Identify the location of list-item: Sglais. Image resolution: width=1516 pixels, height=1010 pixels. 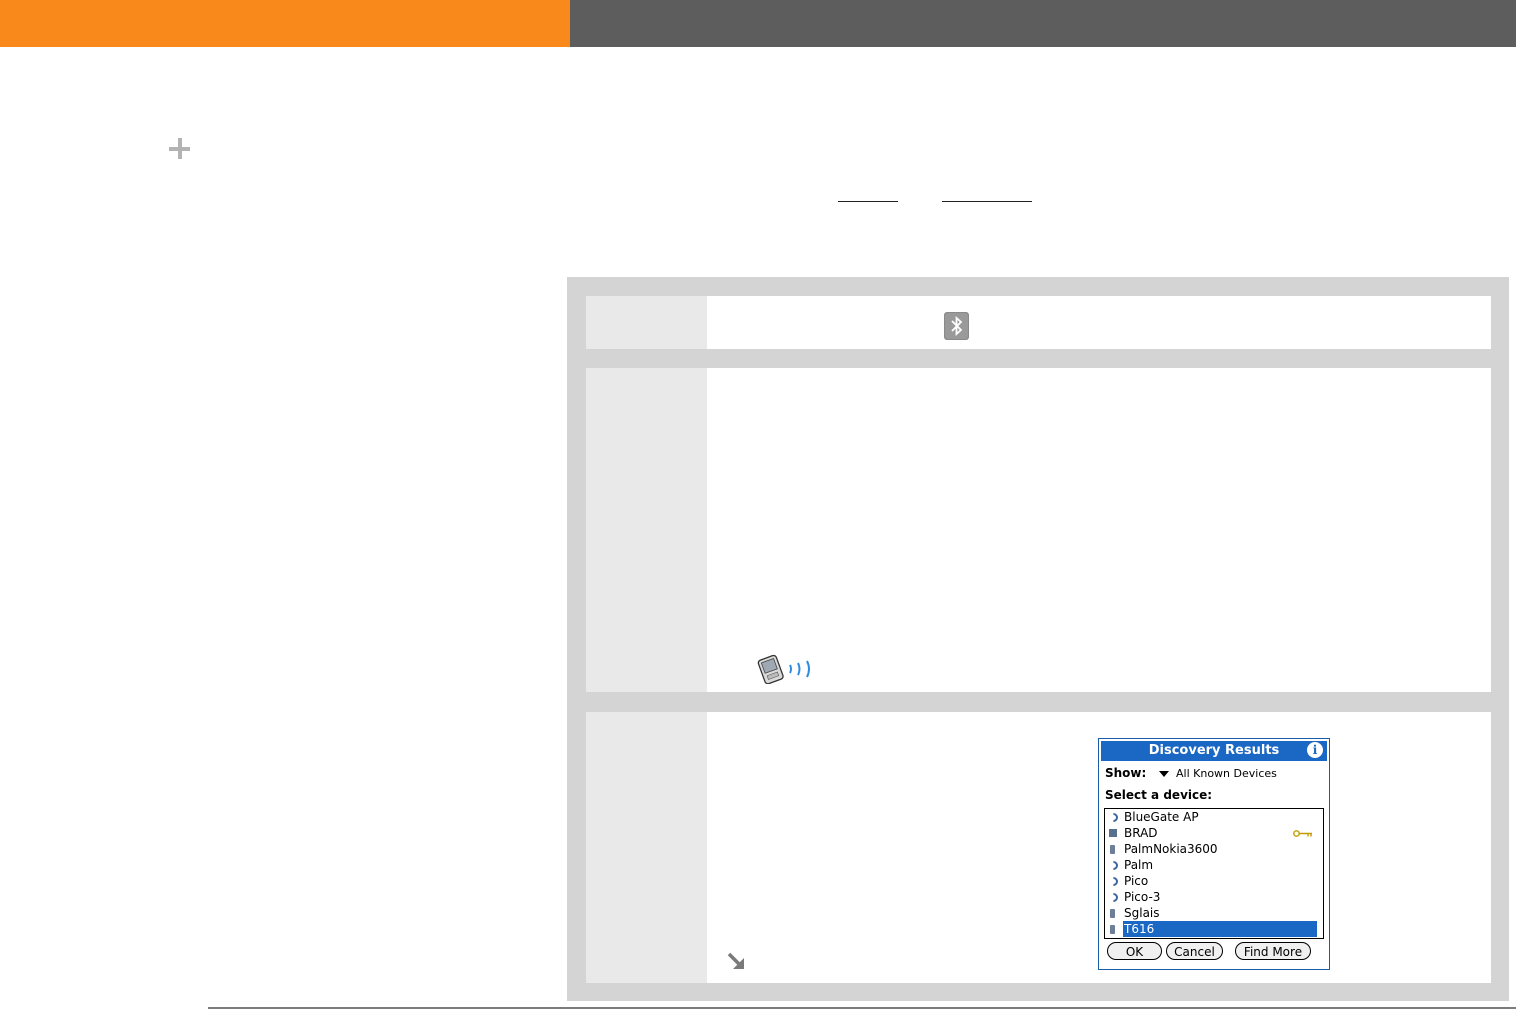
(1214, 913).